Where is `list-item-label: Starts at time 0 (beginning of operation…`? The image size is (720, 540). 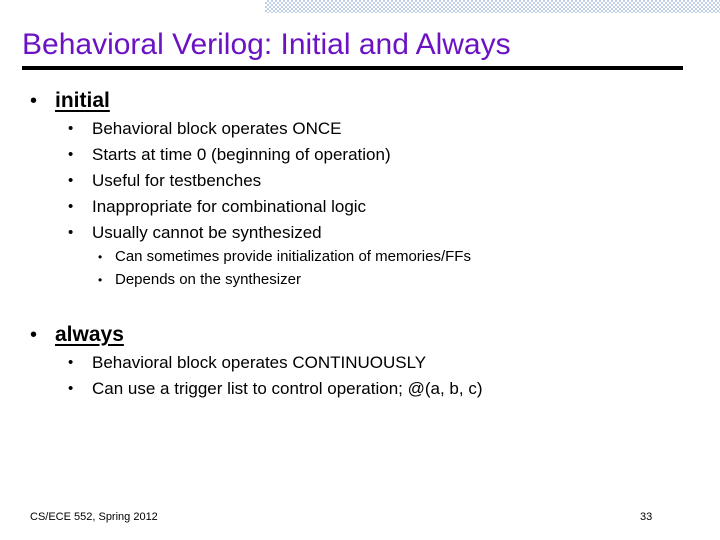 list-item-label: Starts at time 0 (beginning of operation… is located at coordinates (241, 154).